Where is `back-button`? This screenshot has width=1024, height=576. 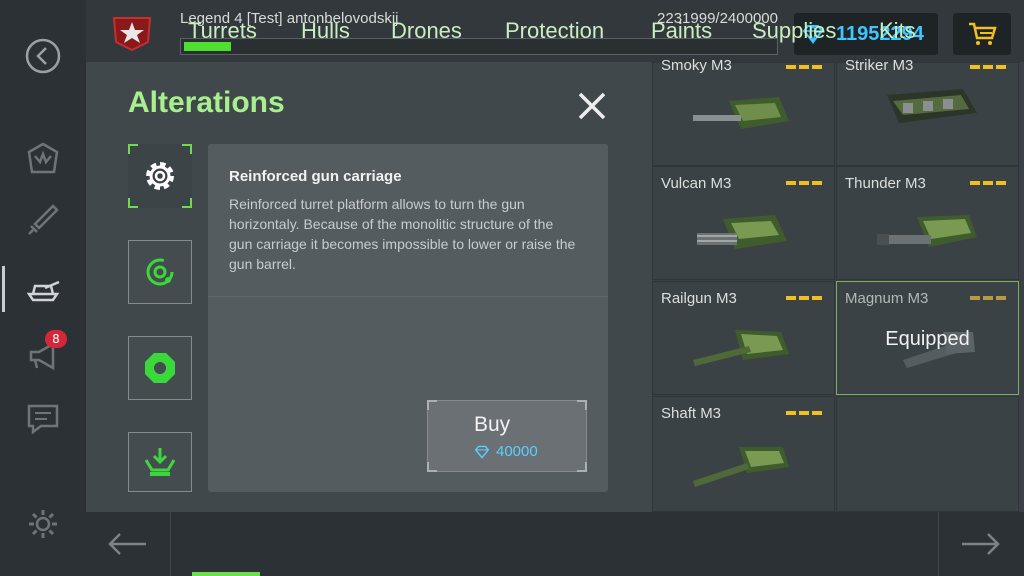
back-button is located at coordinates (43, 56).